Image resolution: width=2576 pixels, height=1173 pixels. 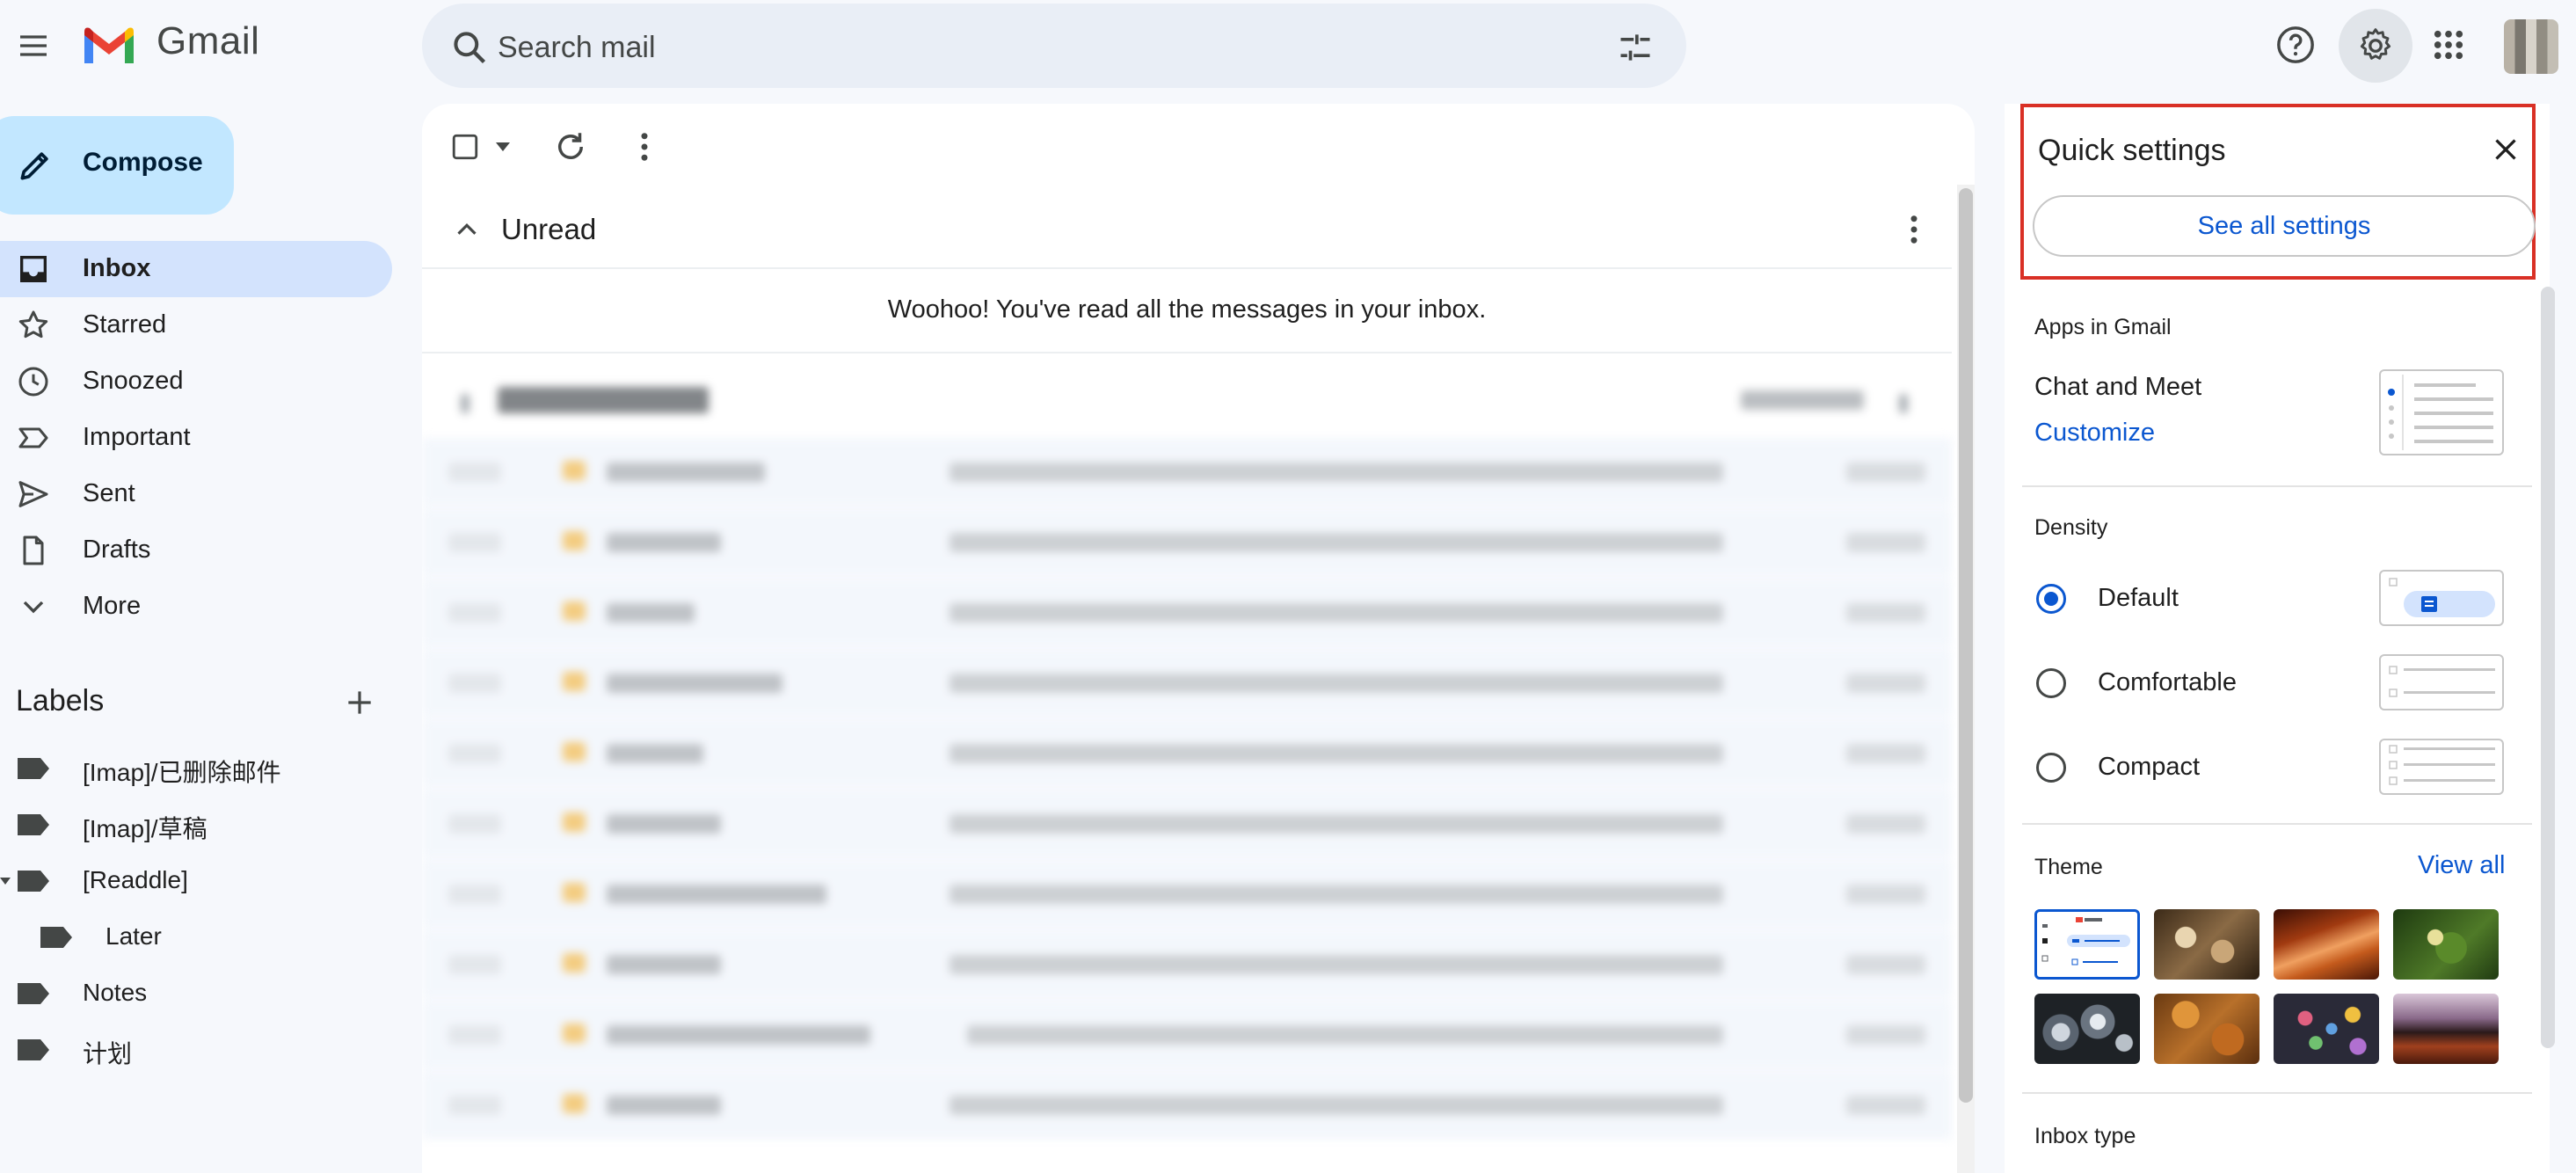 What do you see at coordinates (33, 325) in the screenshot?
I see `star-icon` at bounding box center [33, 325].